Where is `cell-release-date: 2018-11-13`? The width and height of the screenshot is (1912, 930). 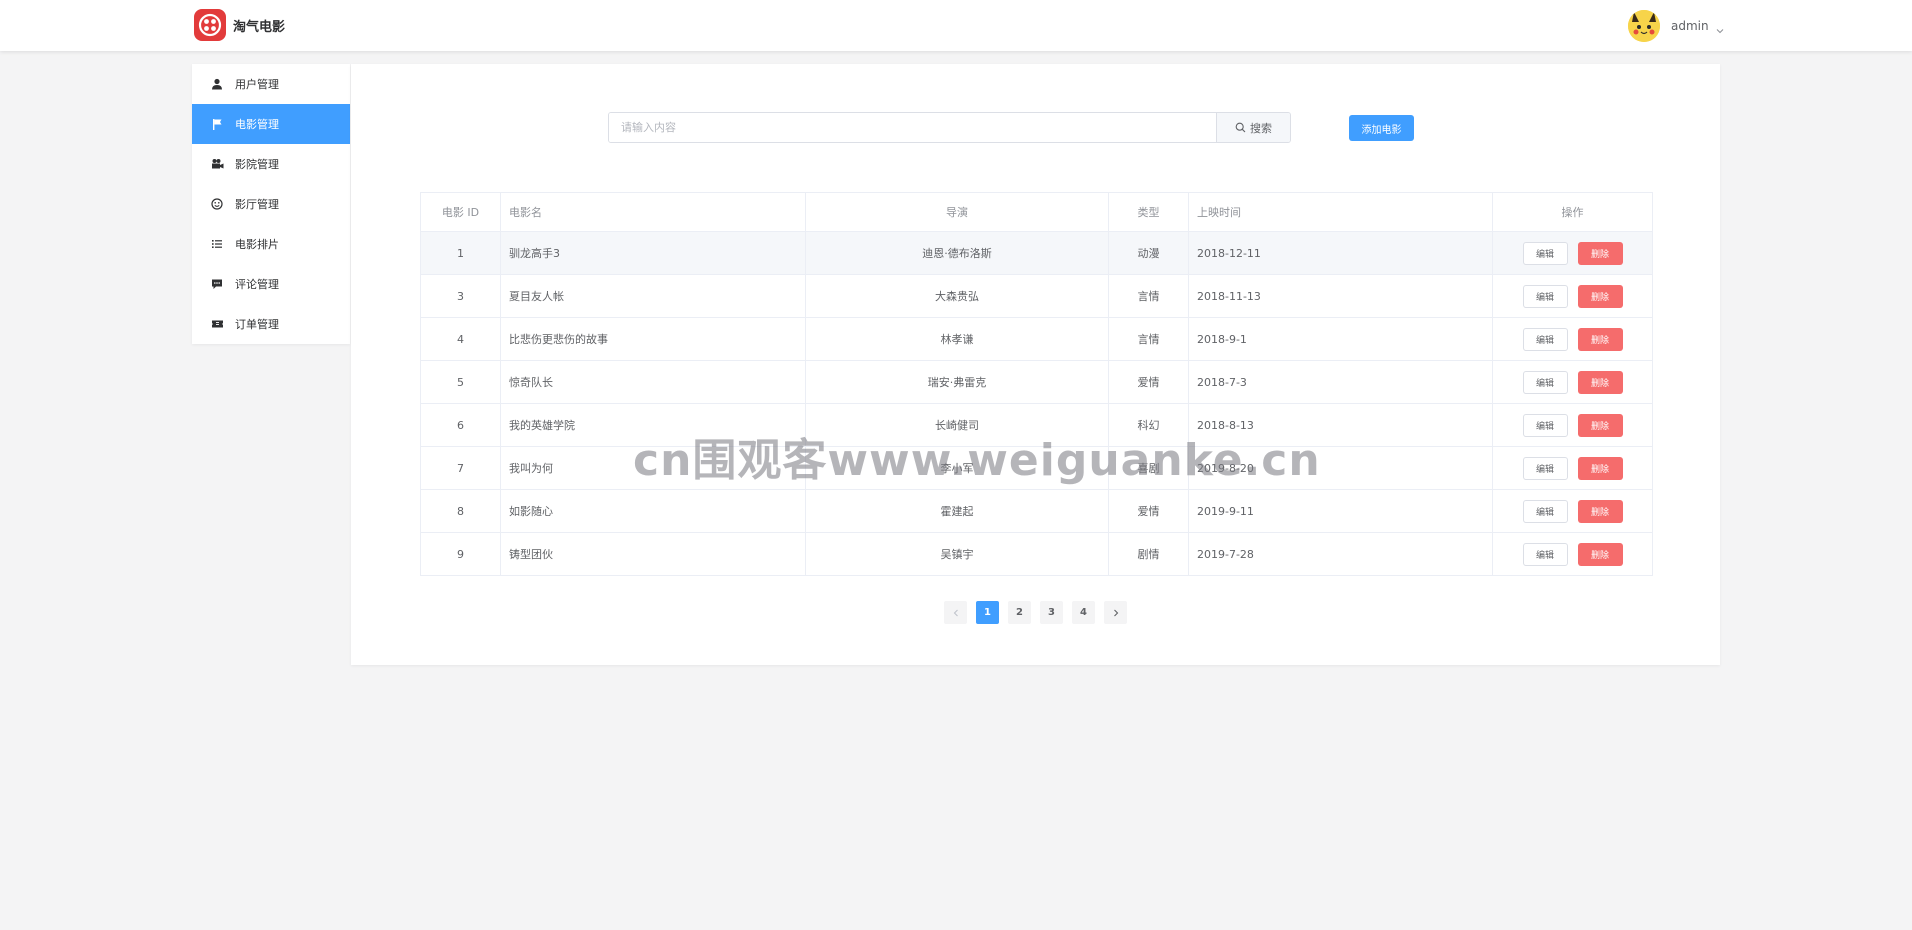
cell-release-date: 2018-11-13 is located at coordinates (1340, 296).